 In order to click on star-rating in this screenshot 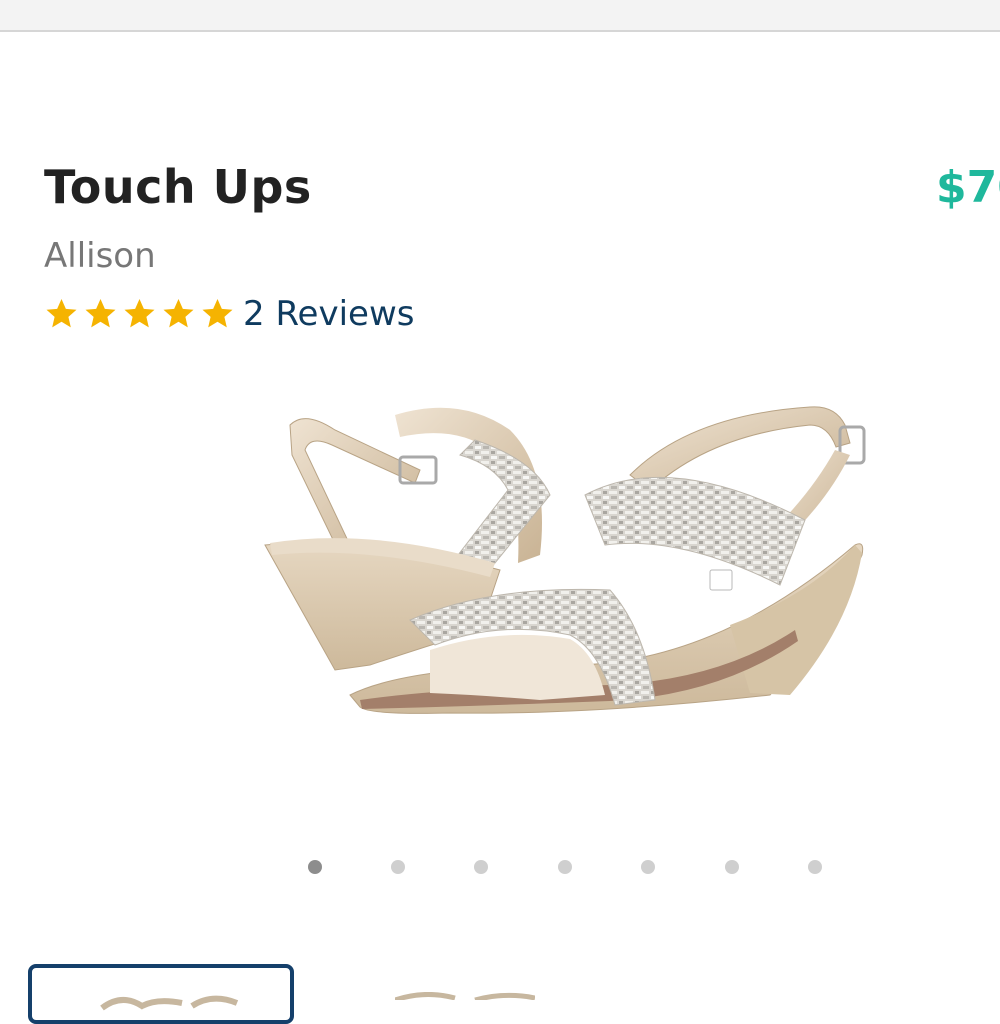, I will do `click(139, 314)`.